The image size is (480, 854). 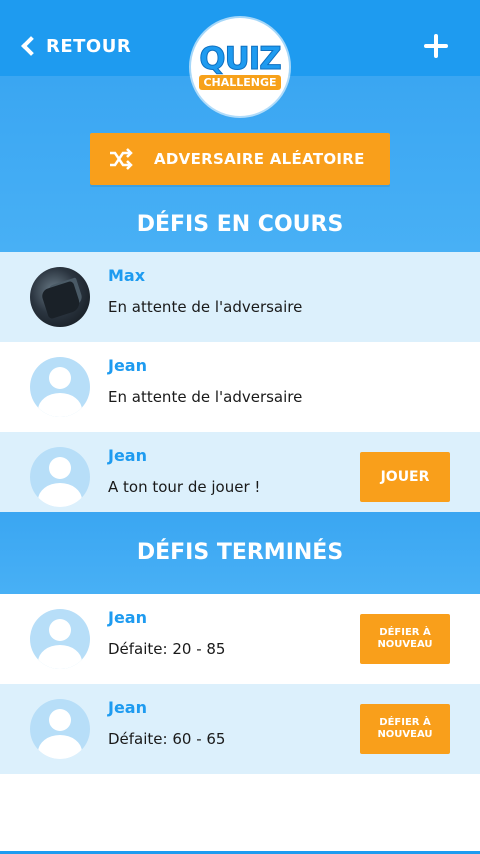 What do you see at coordinates (184, 487) in the screenshot?
I see `challenge-status: A ton tour de jouer !` at bounding box center [184, 487].